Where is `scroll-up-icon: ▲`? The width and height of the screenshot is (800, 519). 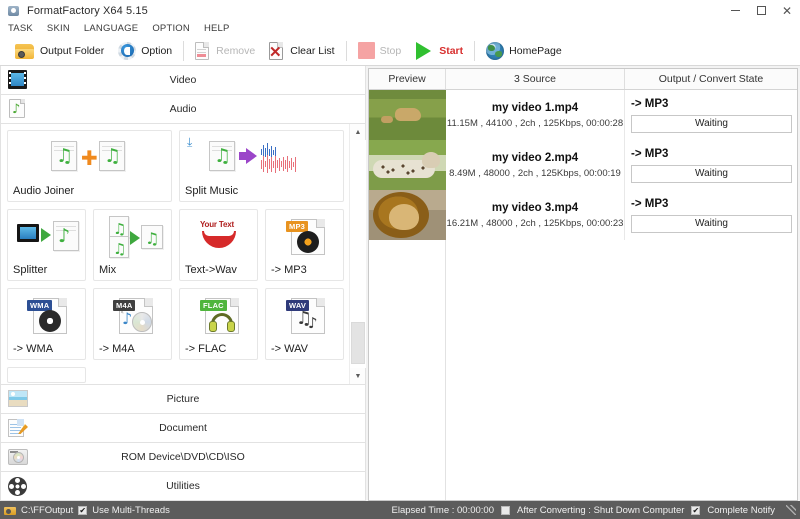 scroll-up-icon: ▲ is located at coordinates (358, 132).